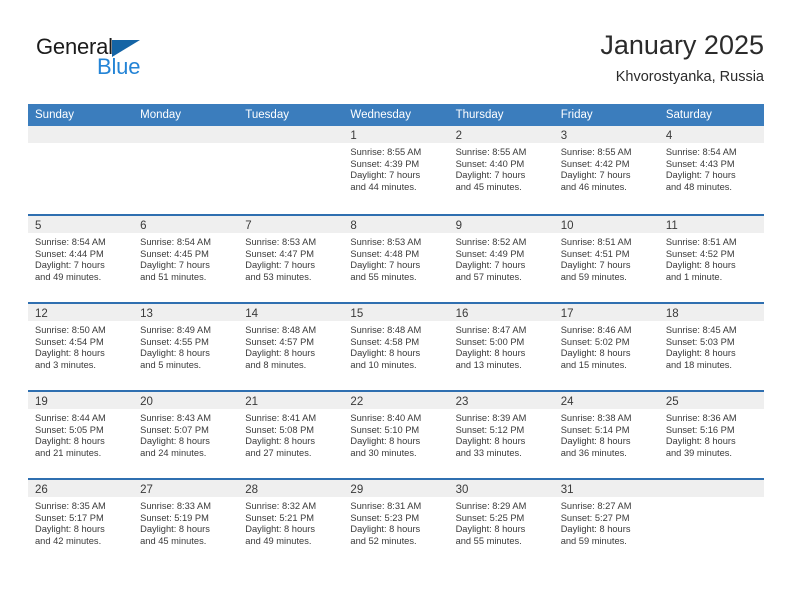 The image size is (792, 612). What do you see at coordinates (491, 152) in the screenshot?
I see `day-detail-line: Sunrise: 8:55 AM` at bounding box center [491, 152].